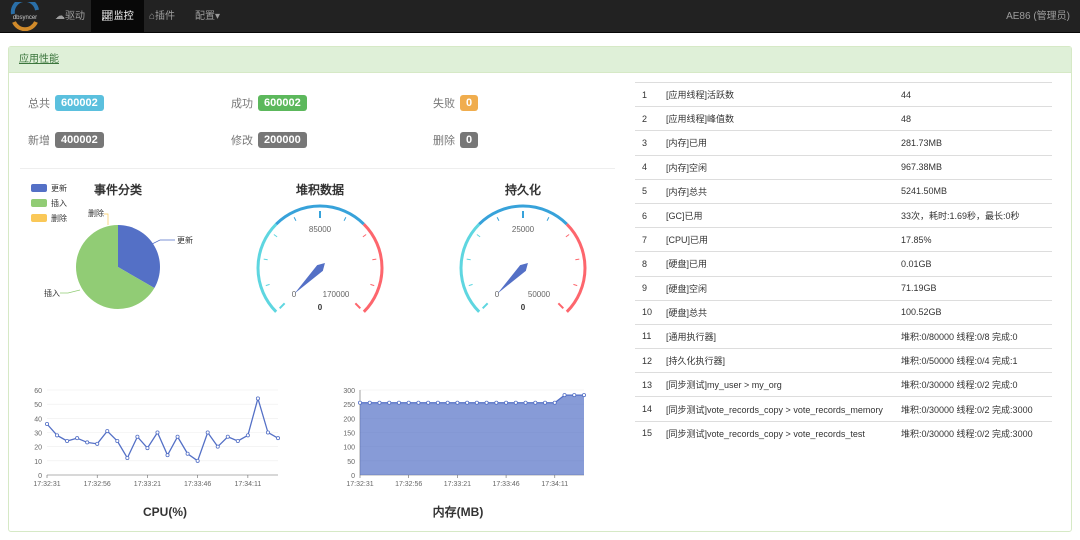  What do you see at coordinates (1038, 16) in the screenshot?
I see `user-menu: AE86 (管理员)` at bounding box center [1038, 16].